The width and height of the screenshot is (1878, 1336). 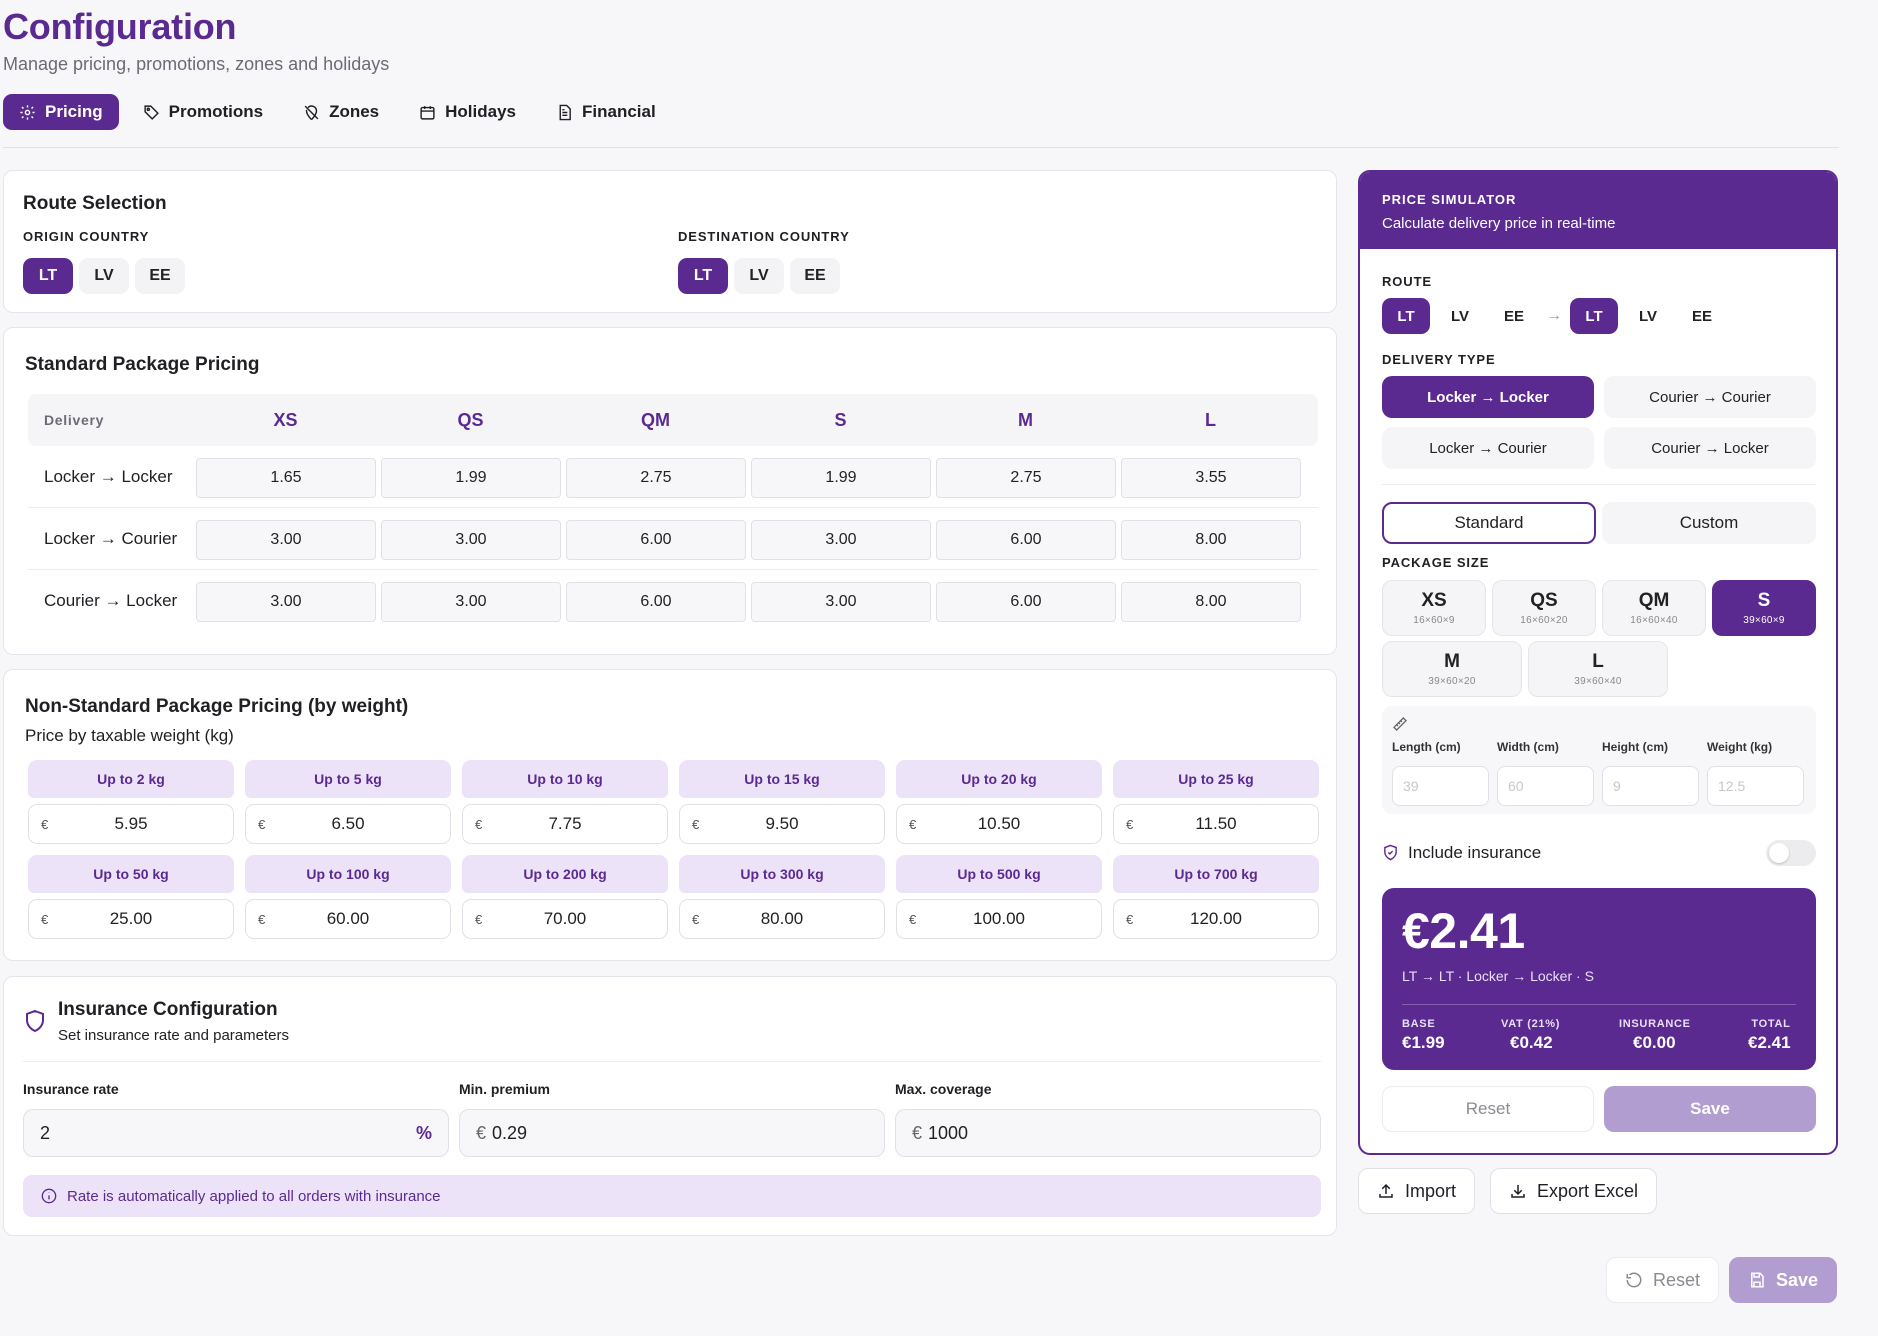 What do you see at coordinates (782, 824) in the screenshot?
I see `weight-price-input: €9.50` at bounding box center [782, 824].